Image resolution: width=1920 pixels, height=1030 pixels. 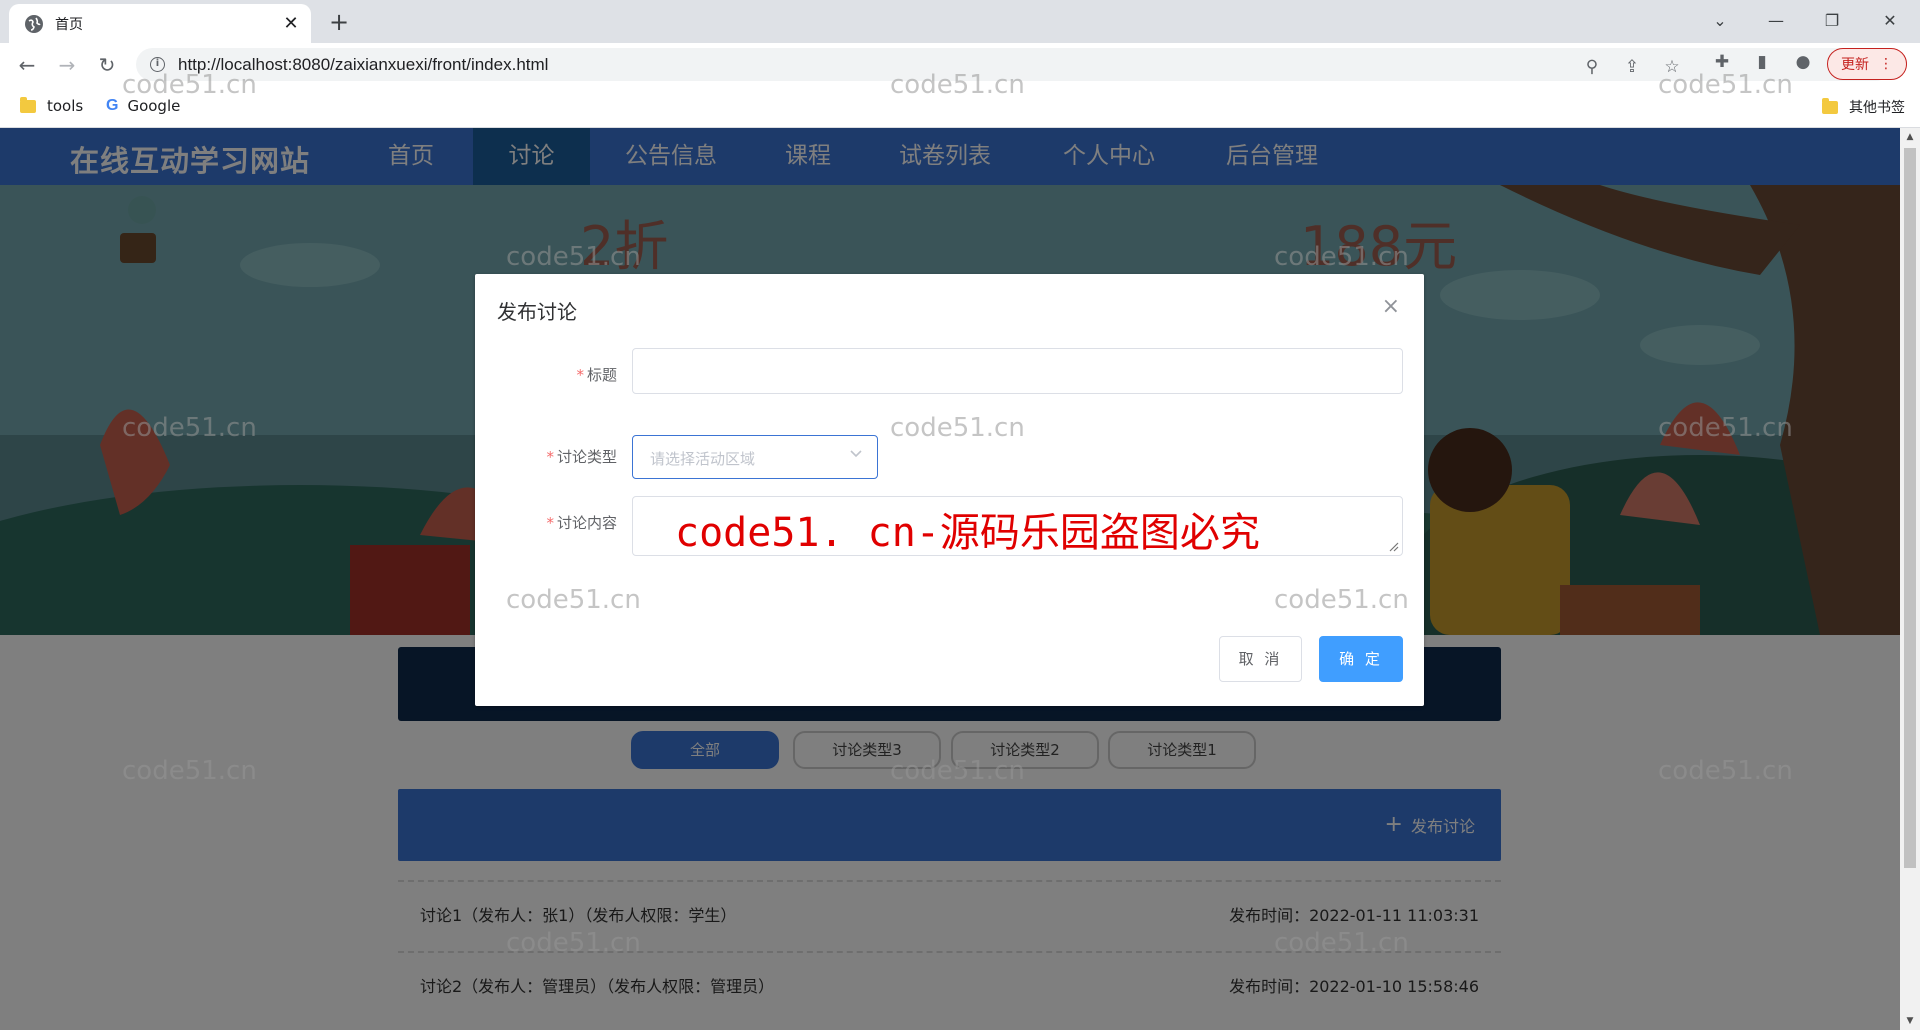 I want to click on update-label: 更新, so click(x=1855, y=65).